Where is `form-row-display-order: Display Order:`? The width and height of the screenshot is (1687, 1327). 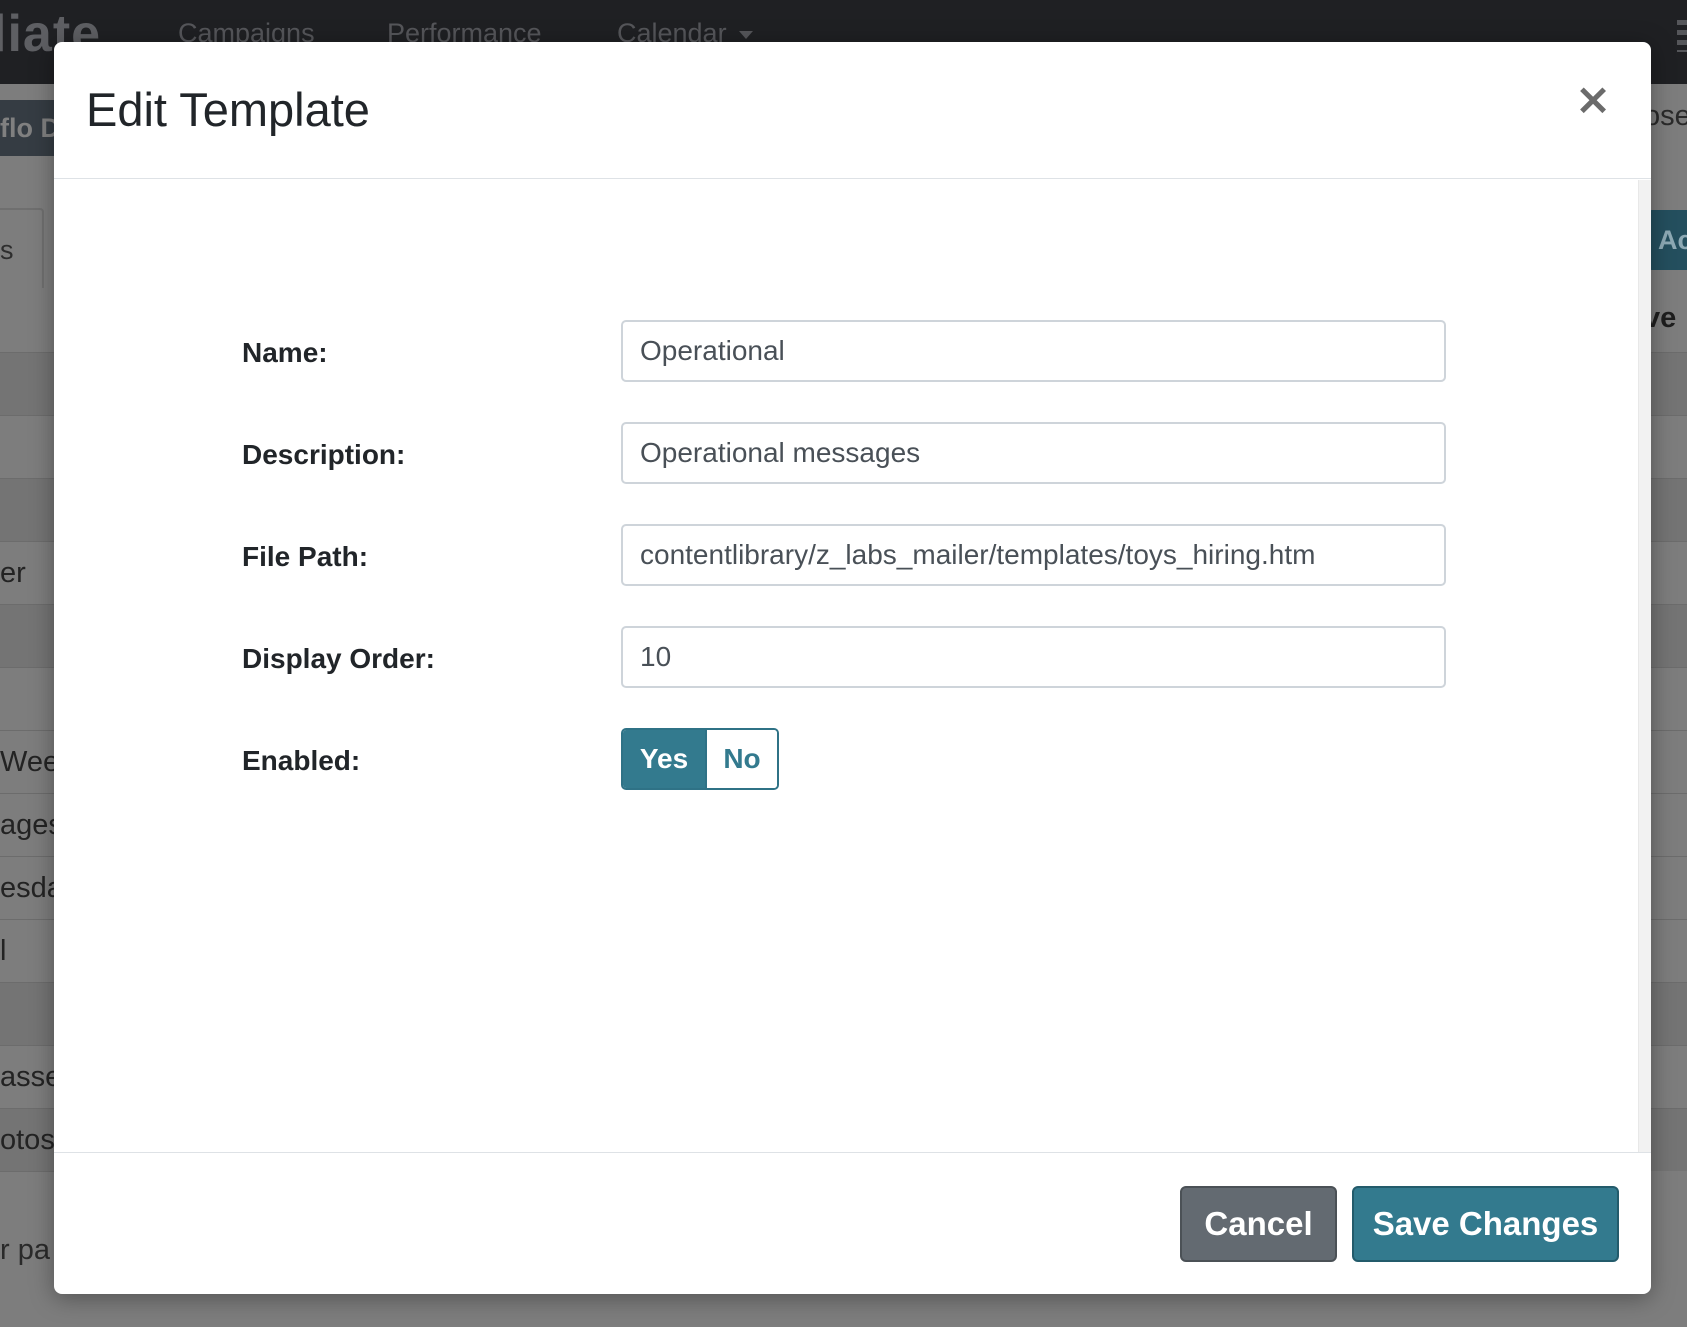
form-row-display-order: Display Order: is located at coordinates (846, 657).